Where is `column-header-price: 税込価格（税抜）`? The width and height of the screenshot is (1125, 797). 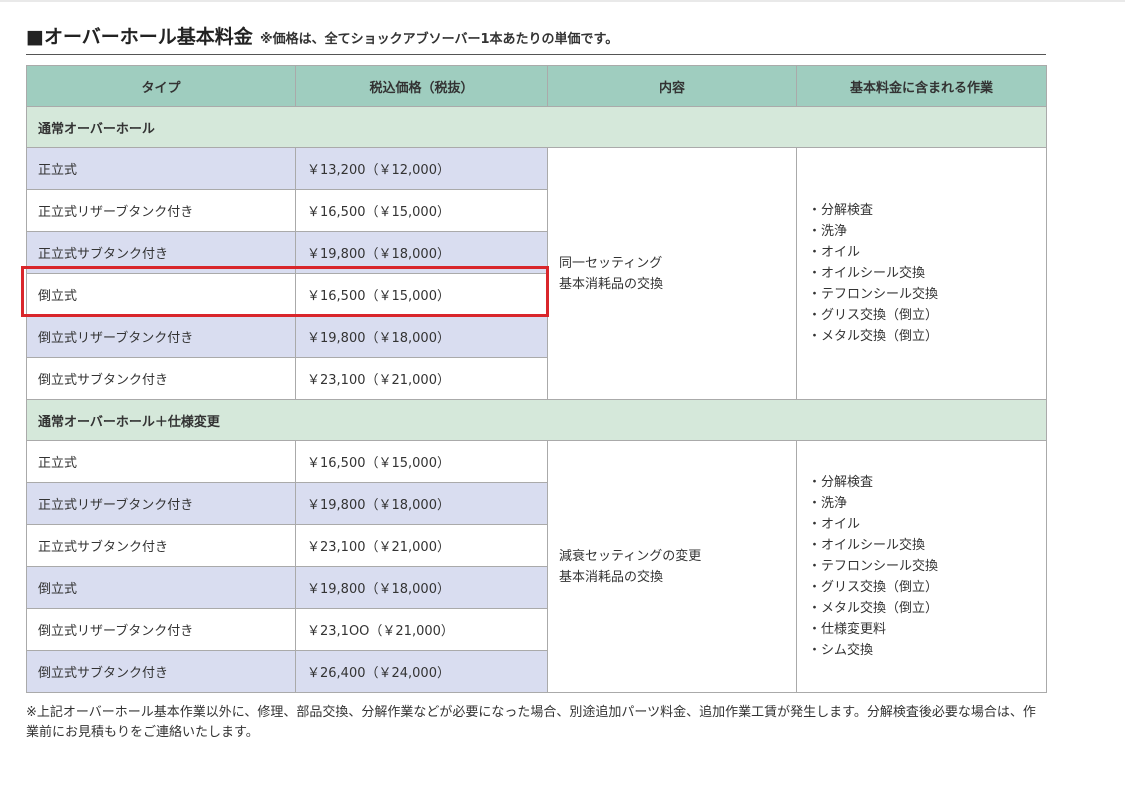
column-header-price: 税込価格（税抜） is located at coordinates (421, 86).